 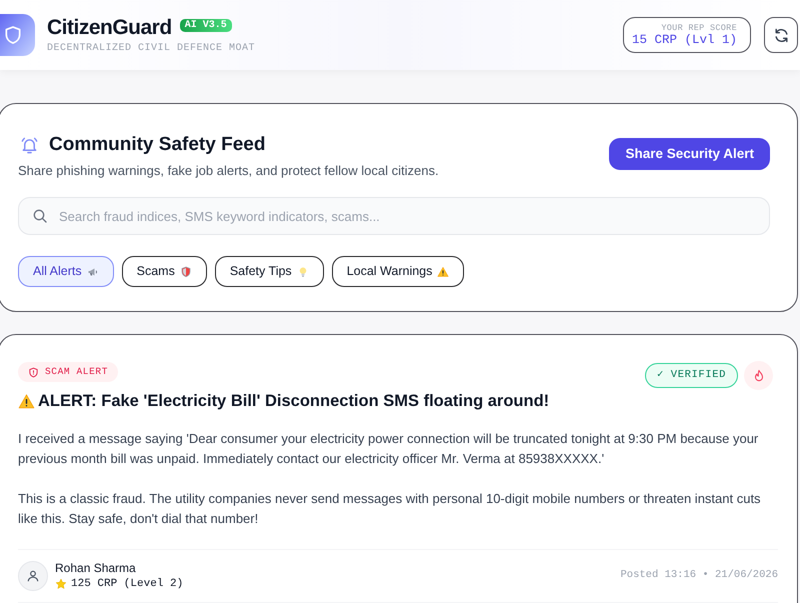 I want to click on rep-score-label: YOUR REP SCORE, so click(x=699, y=27).